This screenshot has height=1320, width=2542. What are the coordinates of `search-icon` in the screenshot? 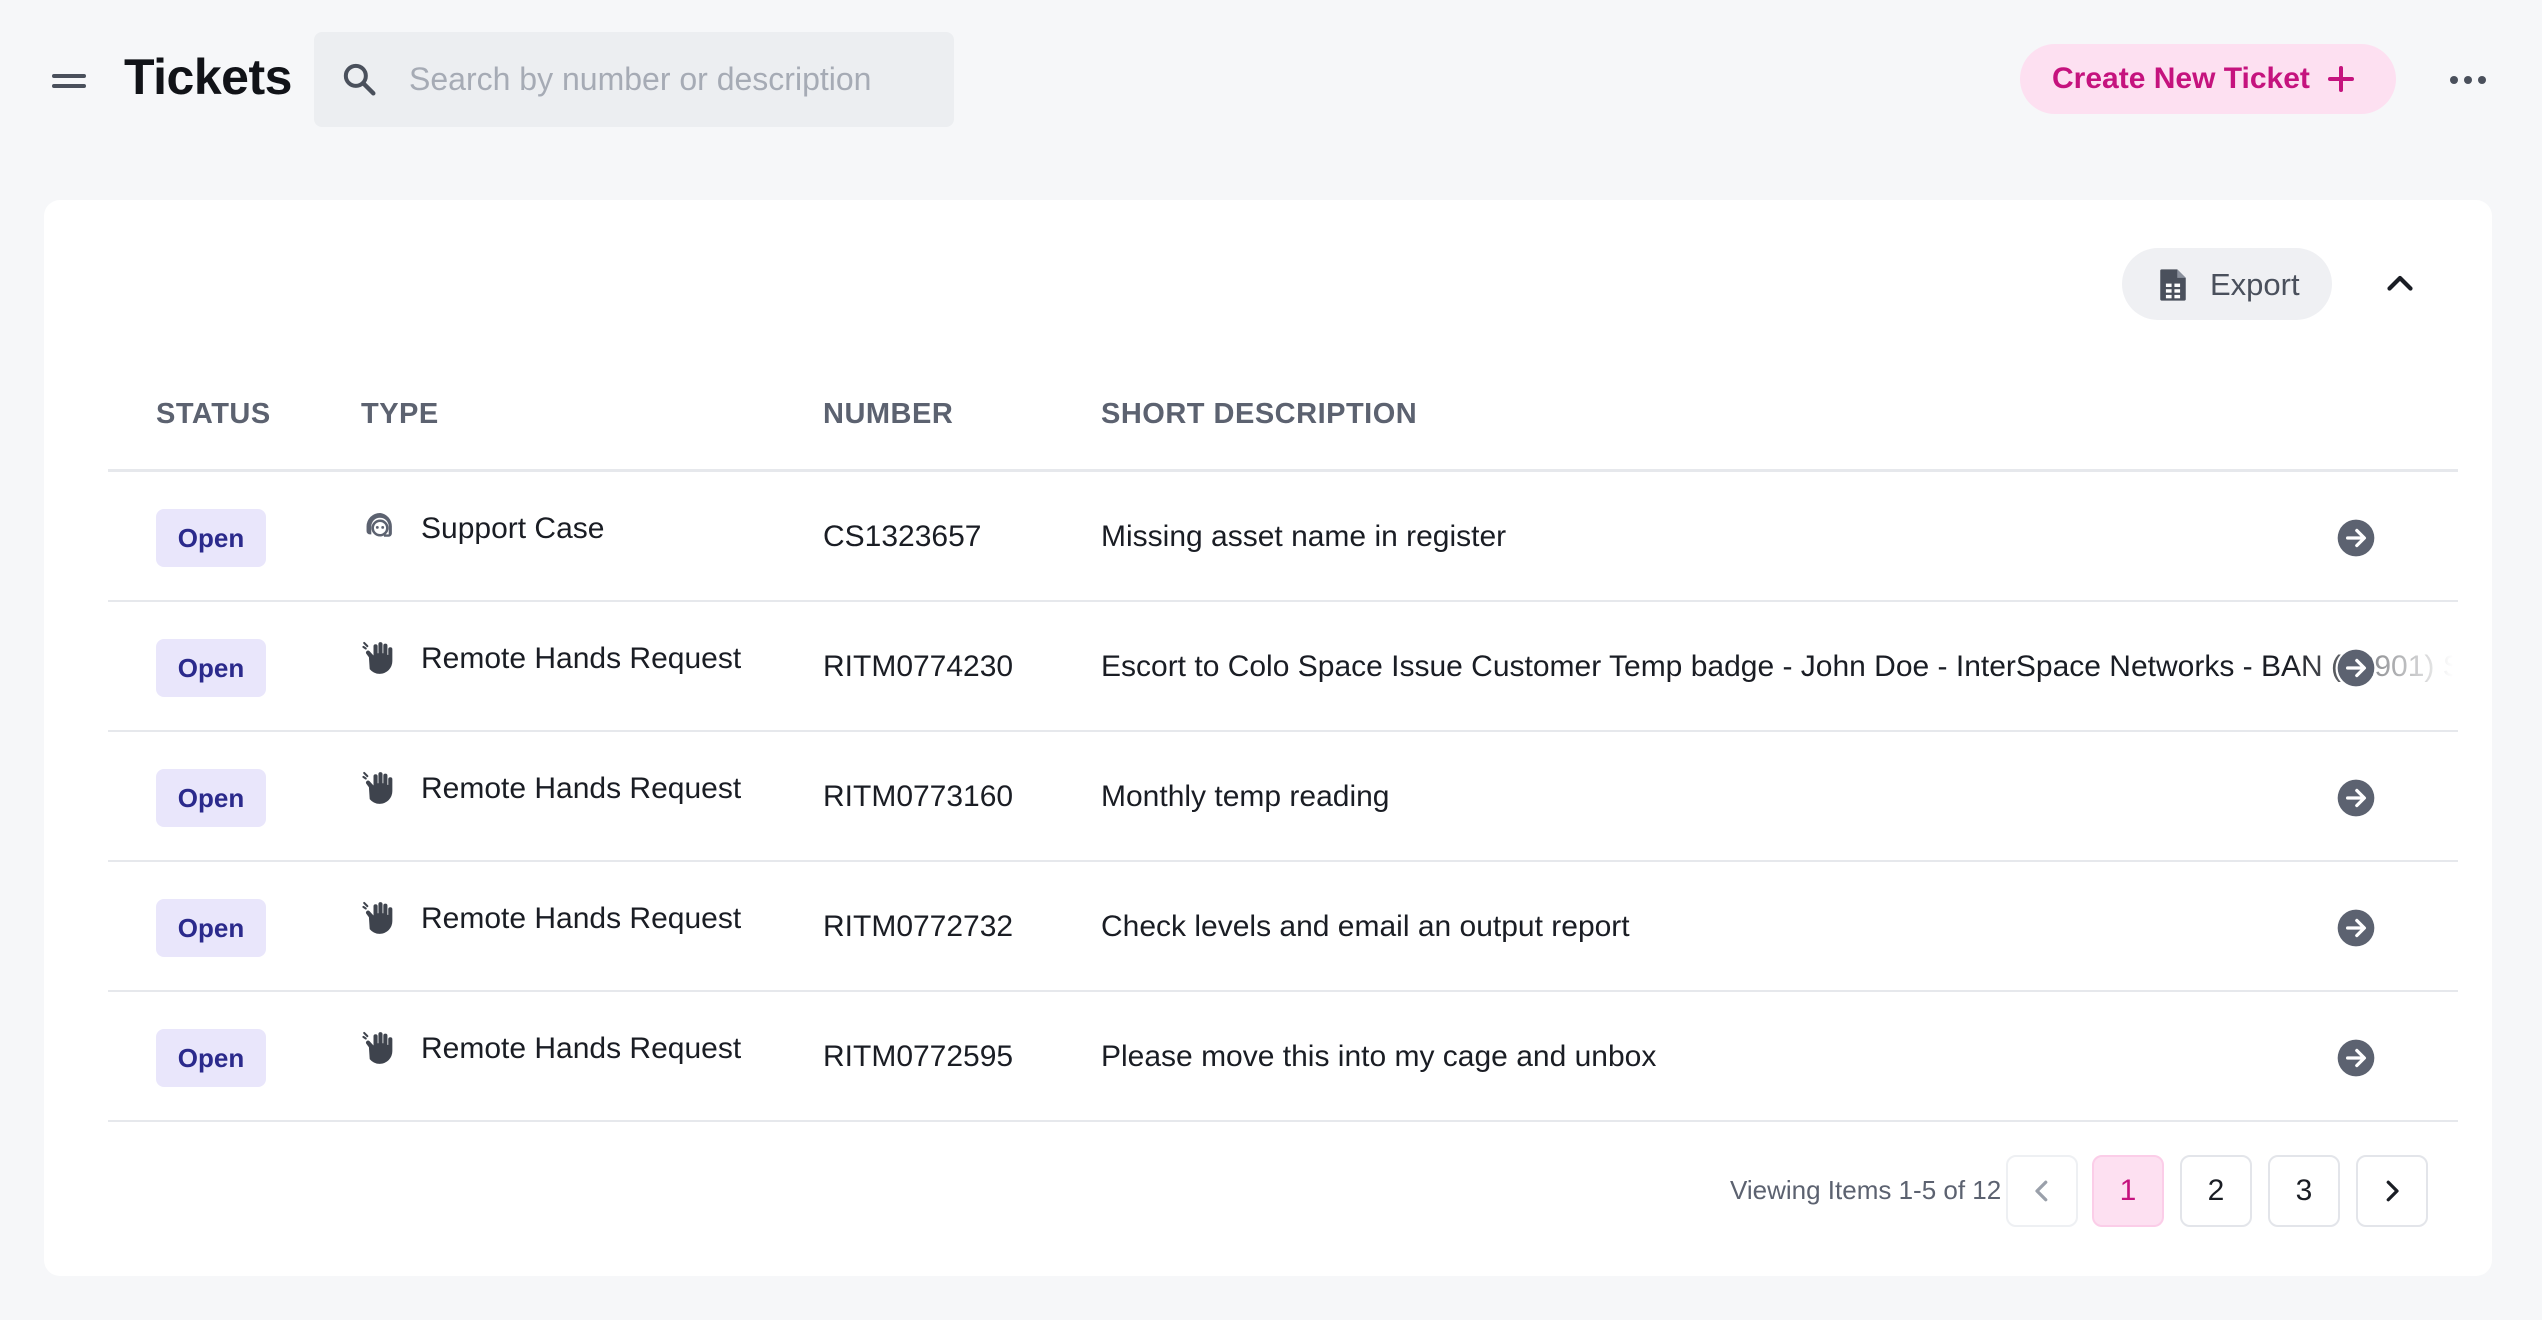 It's located at (359, 79).